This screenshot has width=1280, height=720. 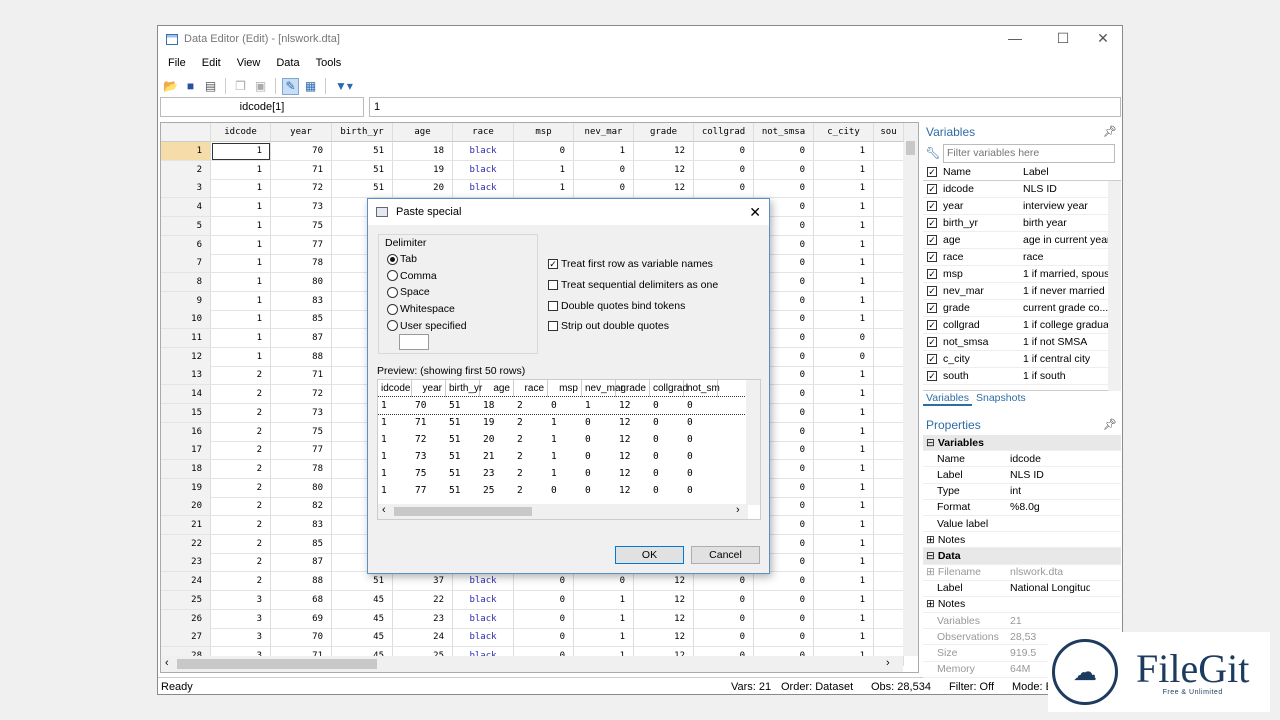 I want to click on grid-cell: 23, so click(x=423, y=619).